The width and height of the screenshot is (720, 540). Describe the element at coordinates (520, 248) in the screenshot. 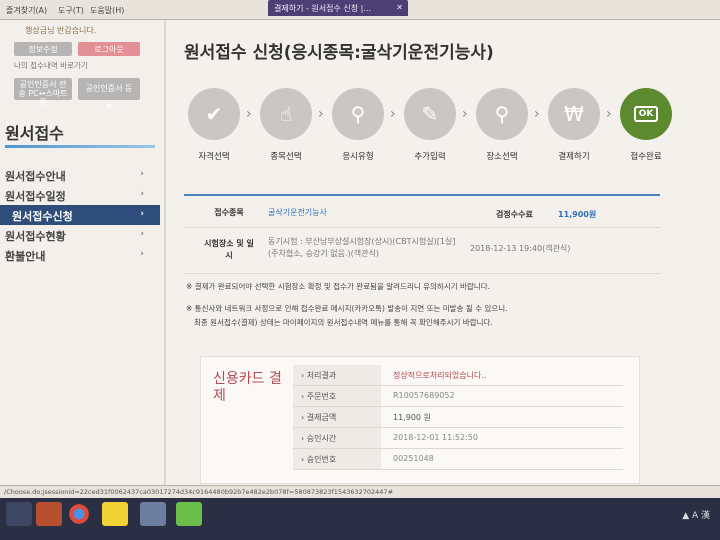

I see `exam-datetime: 2018-12-13 19:40(객관식)` at that location.